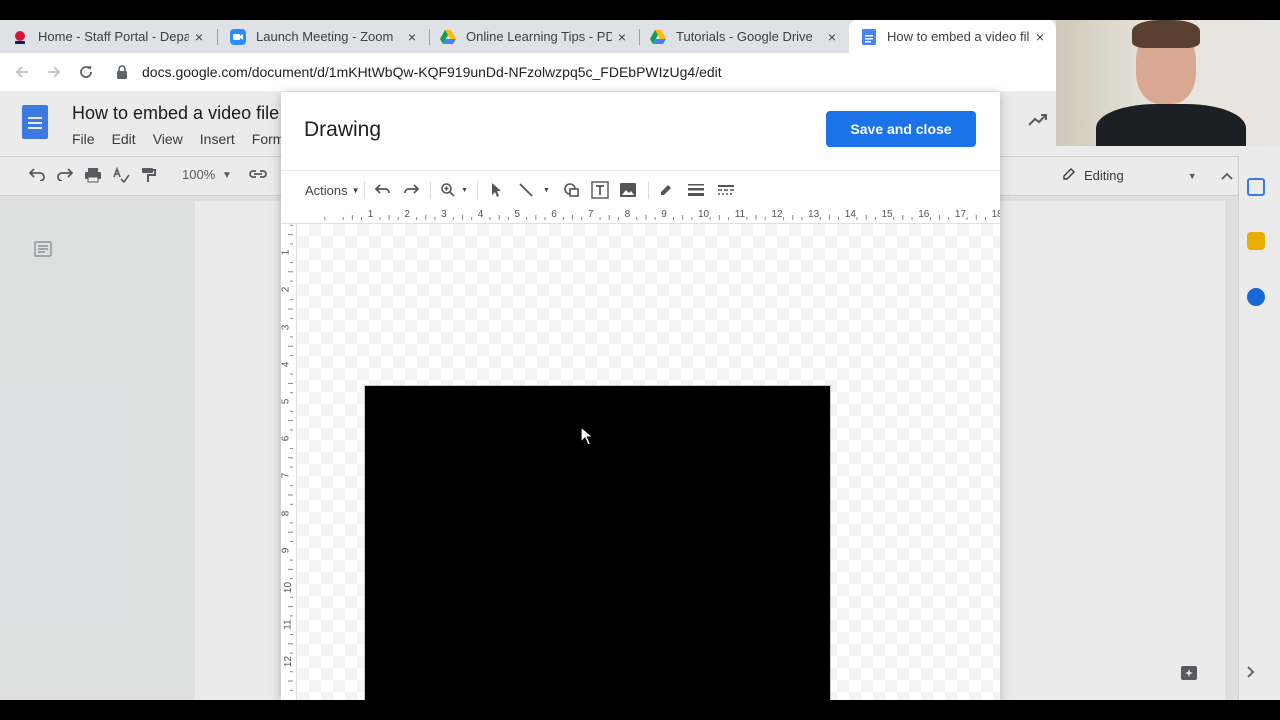 The width and height of the screenshot is (1280, 720). I want to click on ruler-number: 18, so click(995, 214).